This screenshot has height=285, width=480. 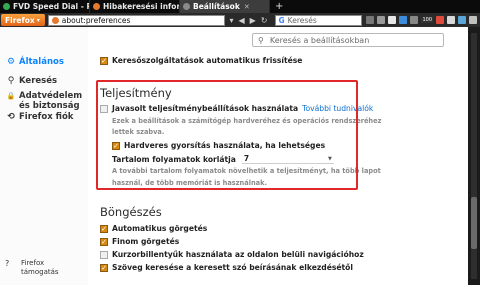 I want to click on toolbar-icons: 100, so click(x=423, y=20).